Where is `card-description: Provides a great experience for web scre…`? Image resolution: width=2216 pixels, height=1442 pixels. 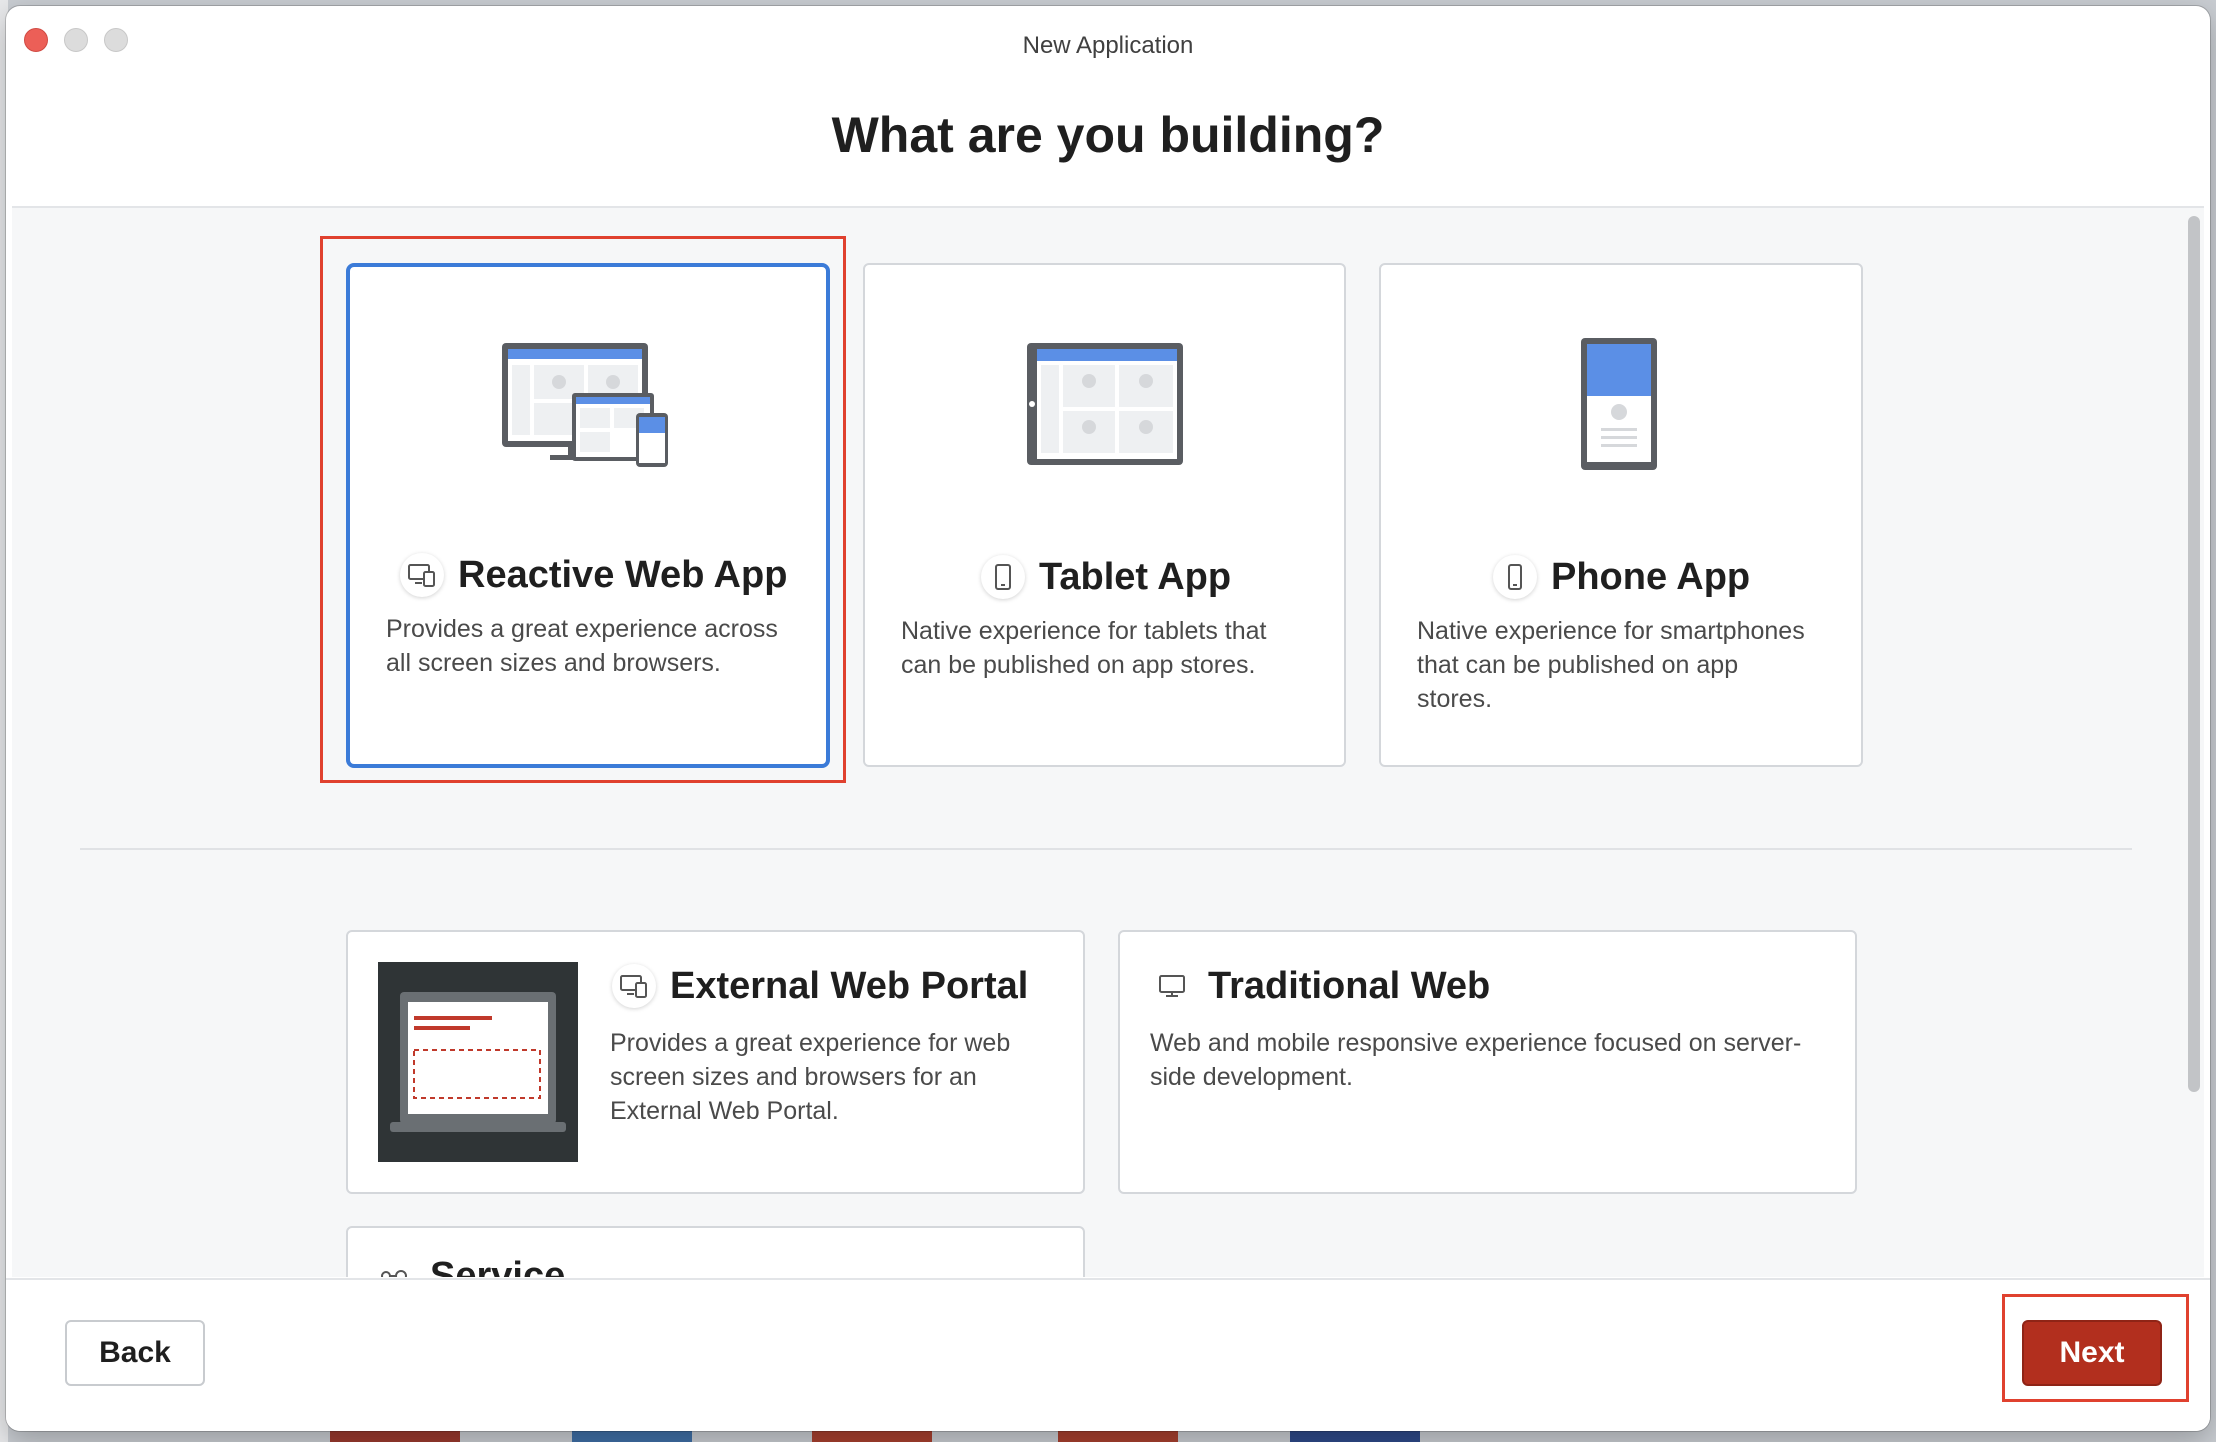
card-description: Provides a great experience for web scre… is located at coordinates (810, 1077).